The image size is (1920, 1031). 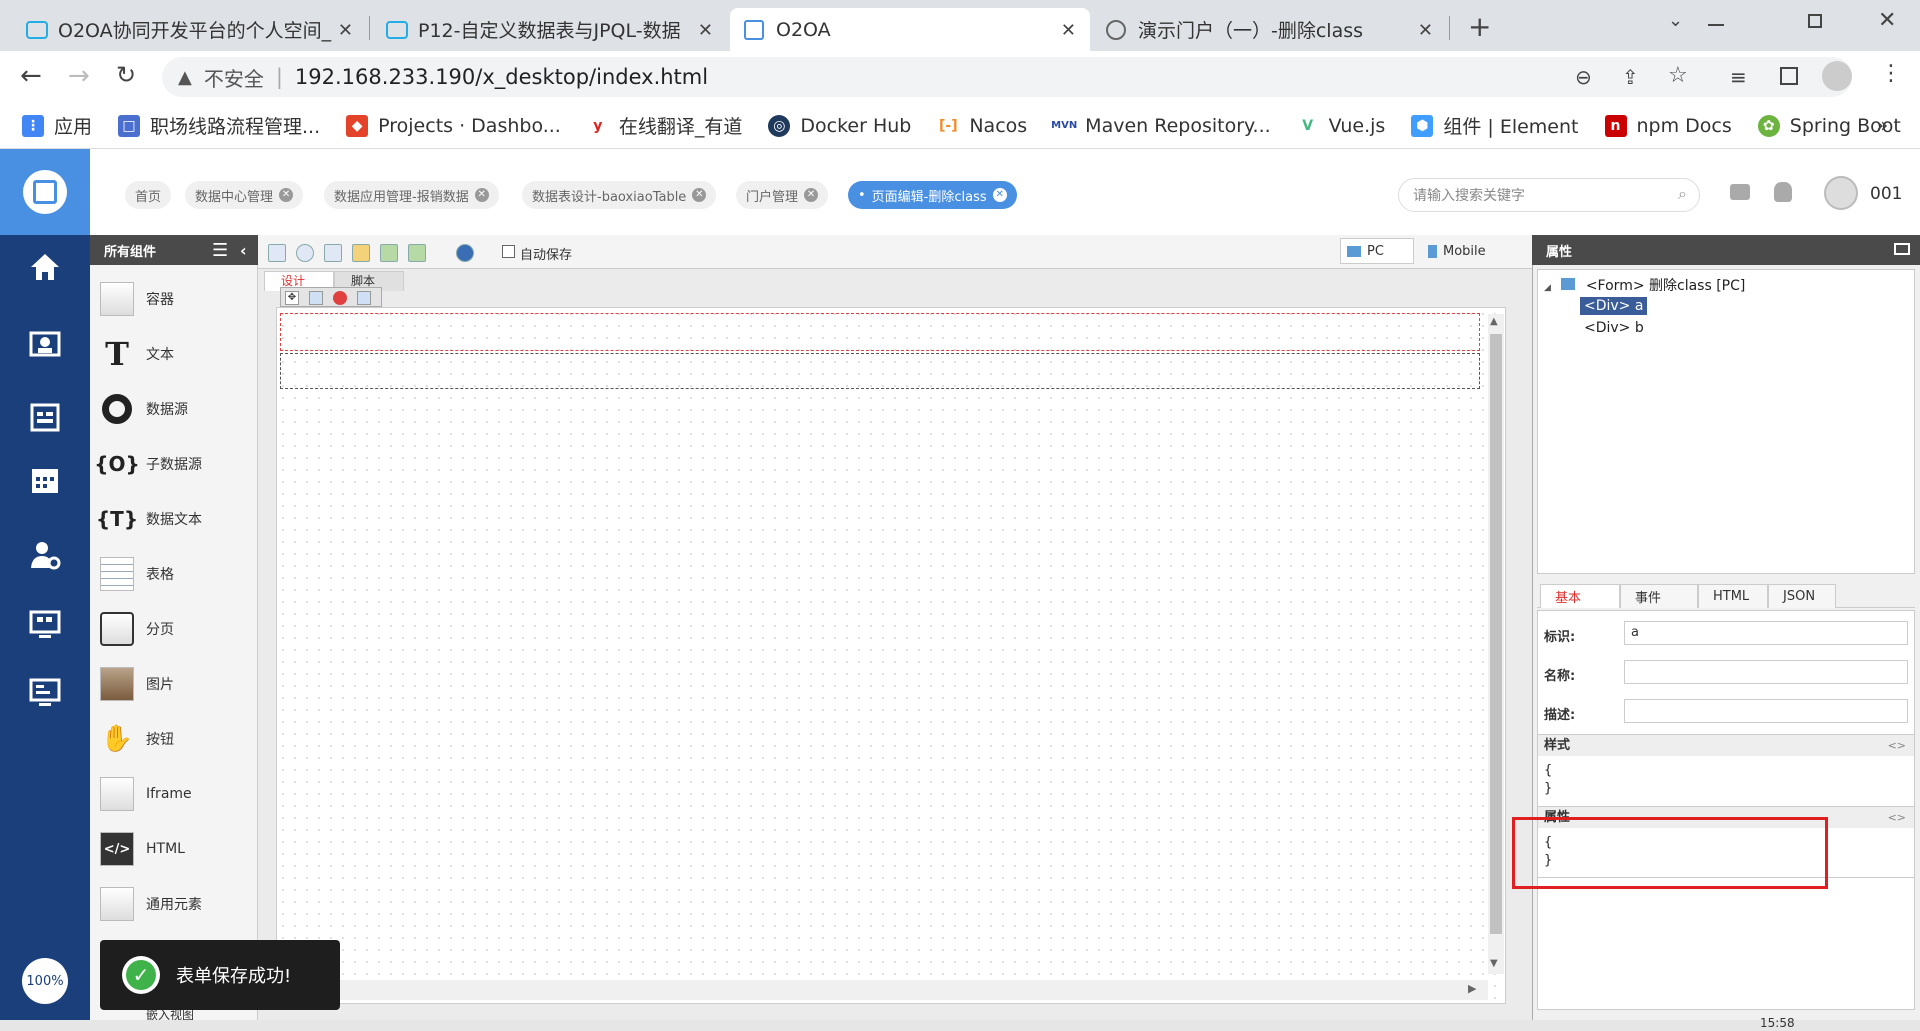 I want to click on save-icon, so click(x=277, y=253).